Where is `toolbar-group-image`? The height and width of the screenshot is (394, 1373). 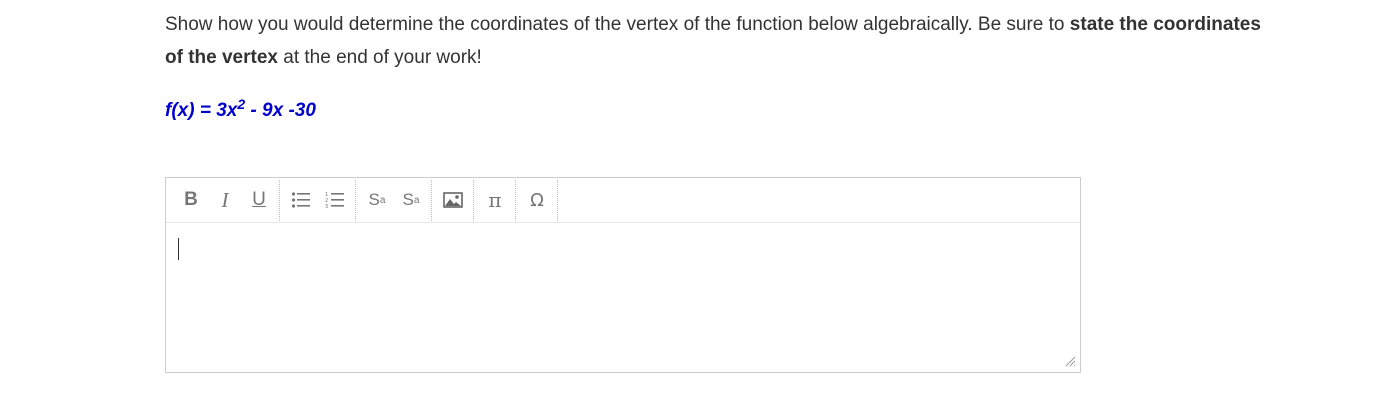 toolbar-group-image is located at coordinates (453, 200).